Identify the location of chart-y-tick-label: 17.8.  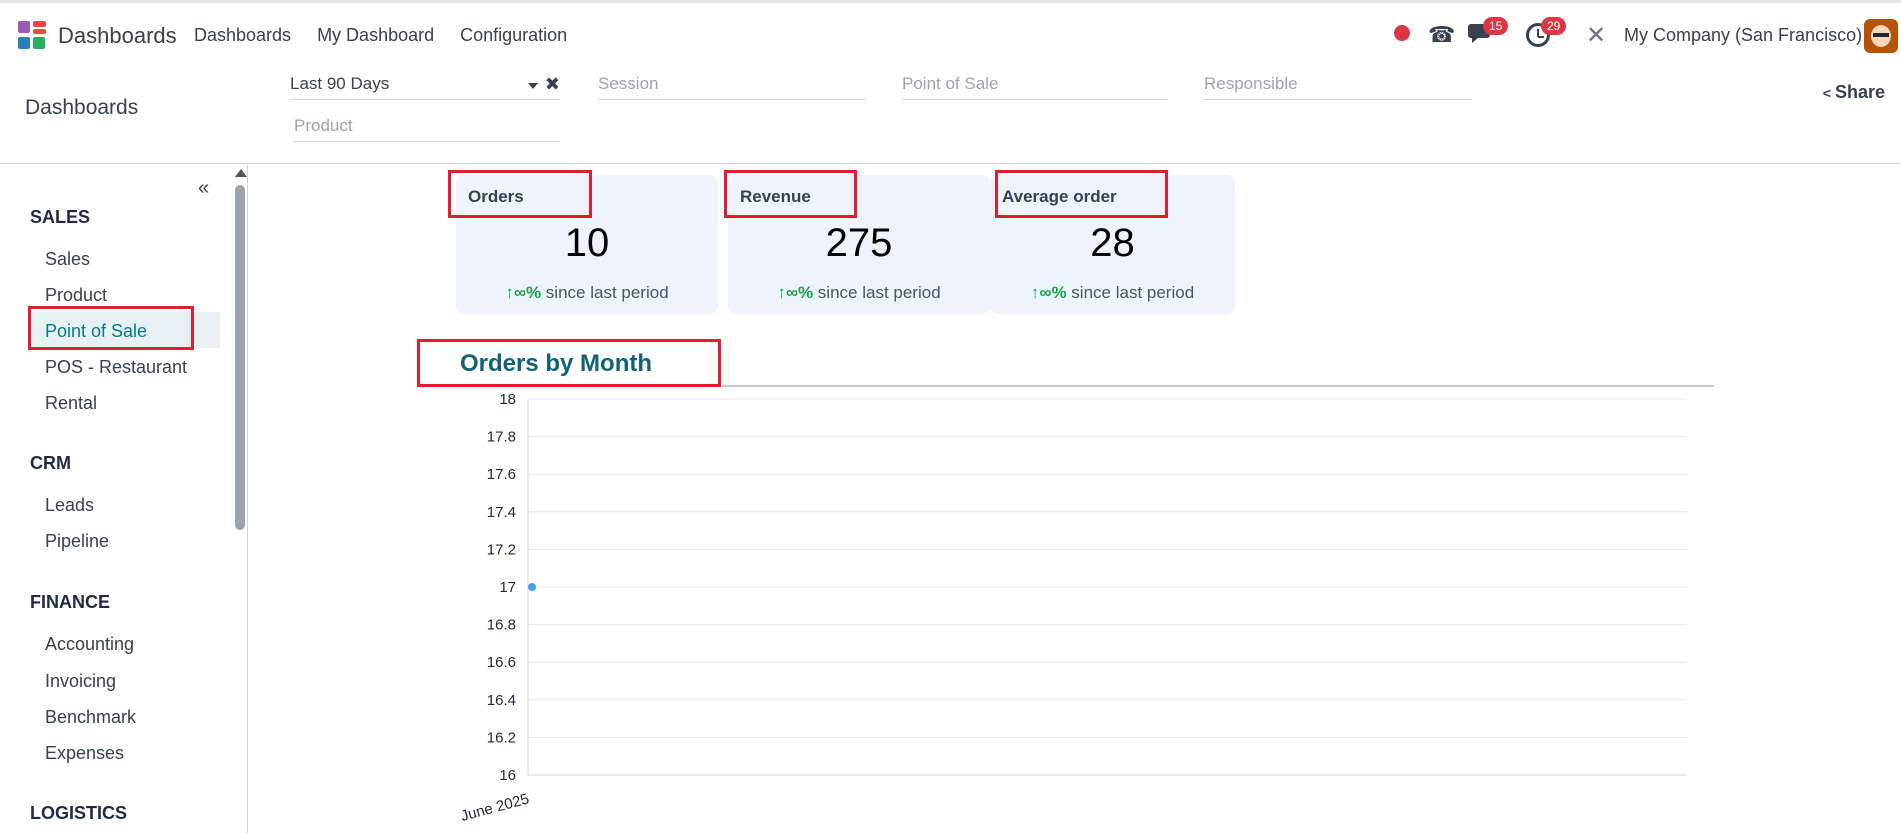
(501, 437).